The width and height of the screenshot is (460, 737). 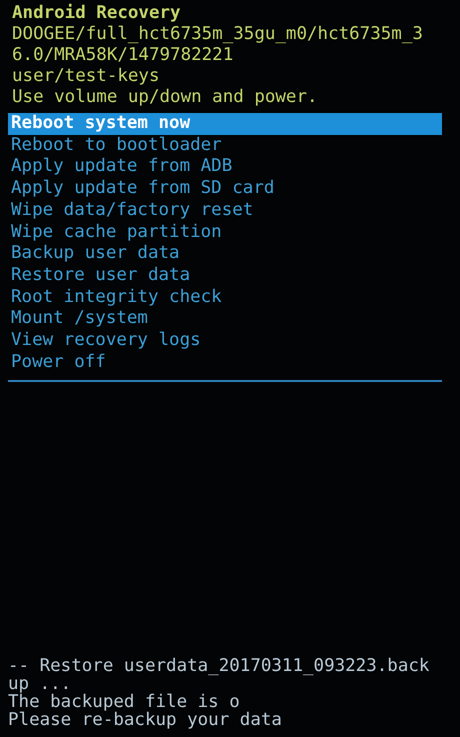 I want to click on menu-item: Backup user data, so click(x=225, y=254).